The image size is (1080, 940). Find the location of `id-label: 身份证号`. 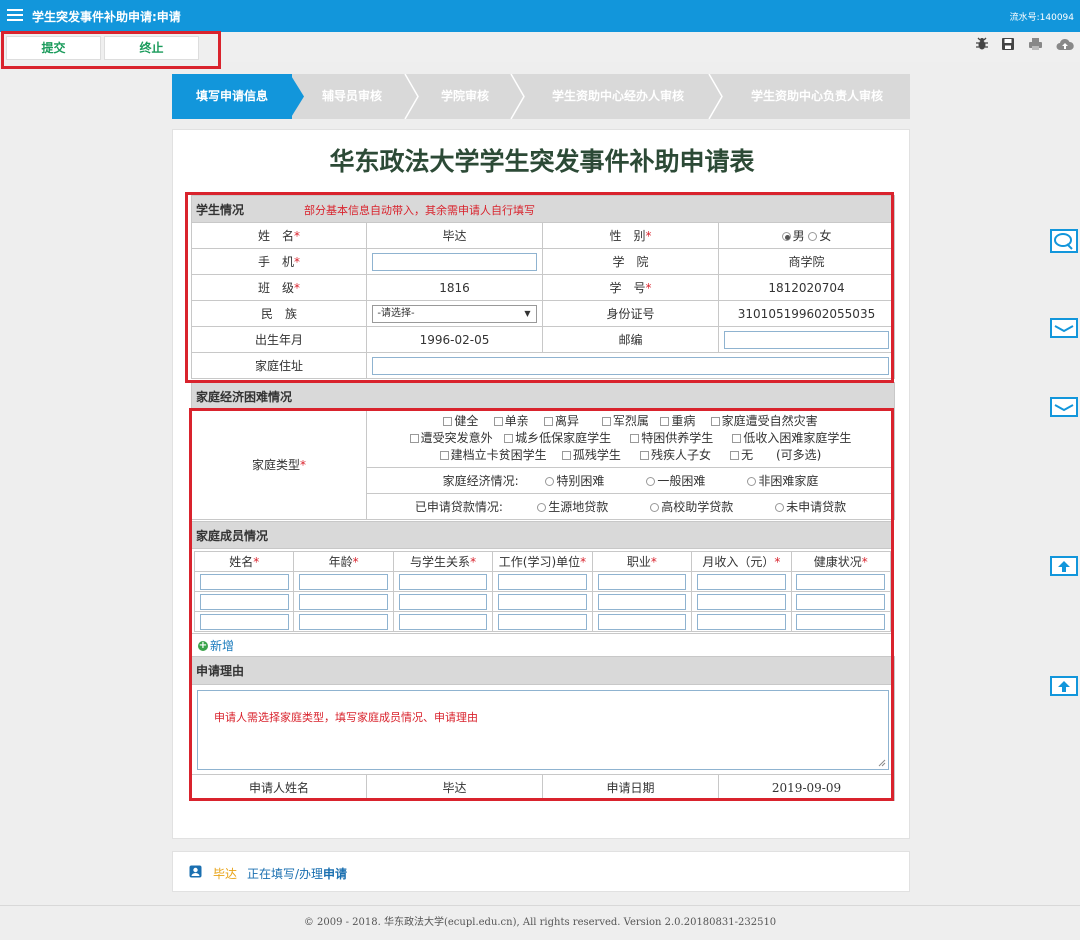

id-label: 身份证号 is located at coordinates (630, 313).